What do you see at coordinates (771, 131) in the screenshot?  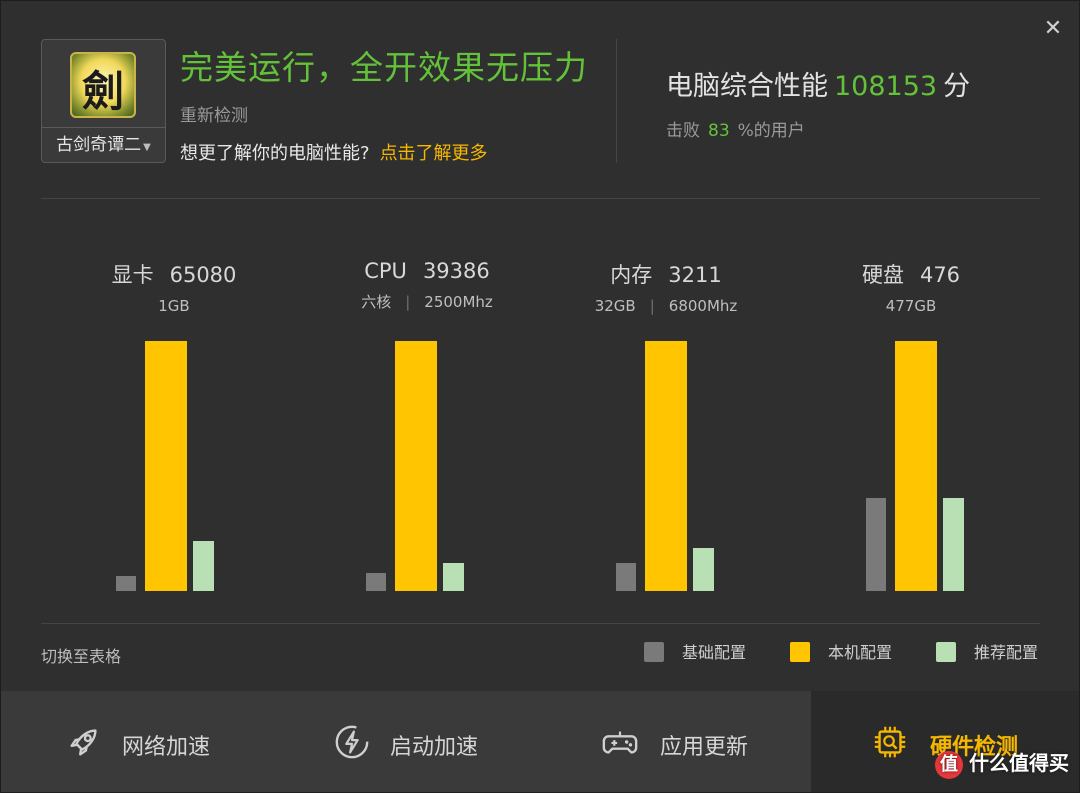 I see `beat-suffix: %的用户` at bounding box center [771, 131].